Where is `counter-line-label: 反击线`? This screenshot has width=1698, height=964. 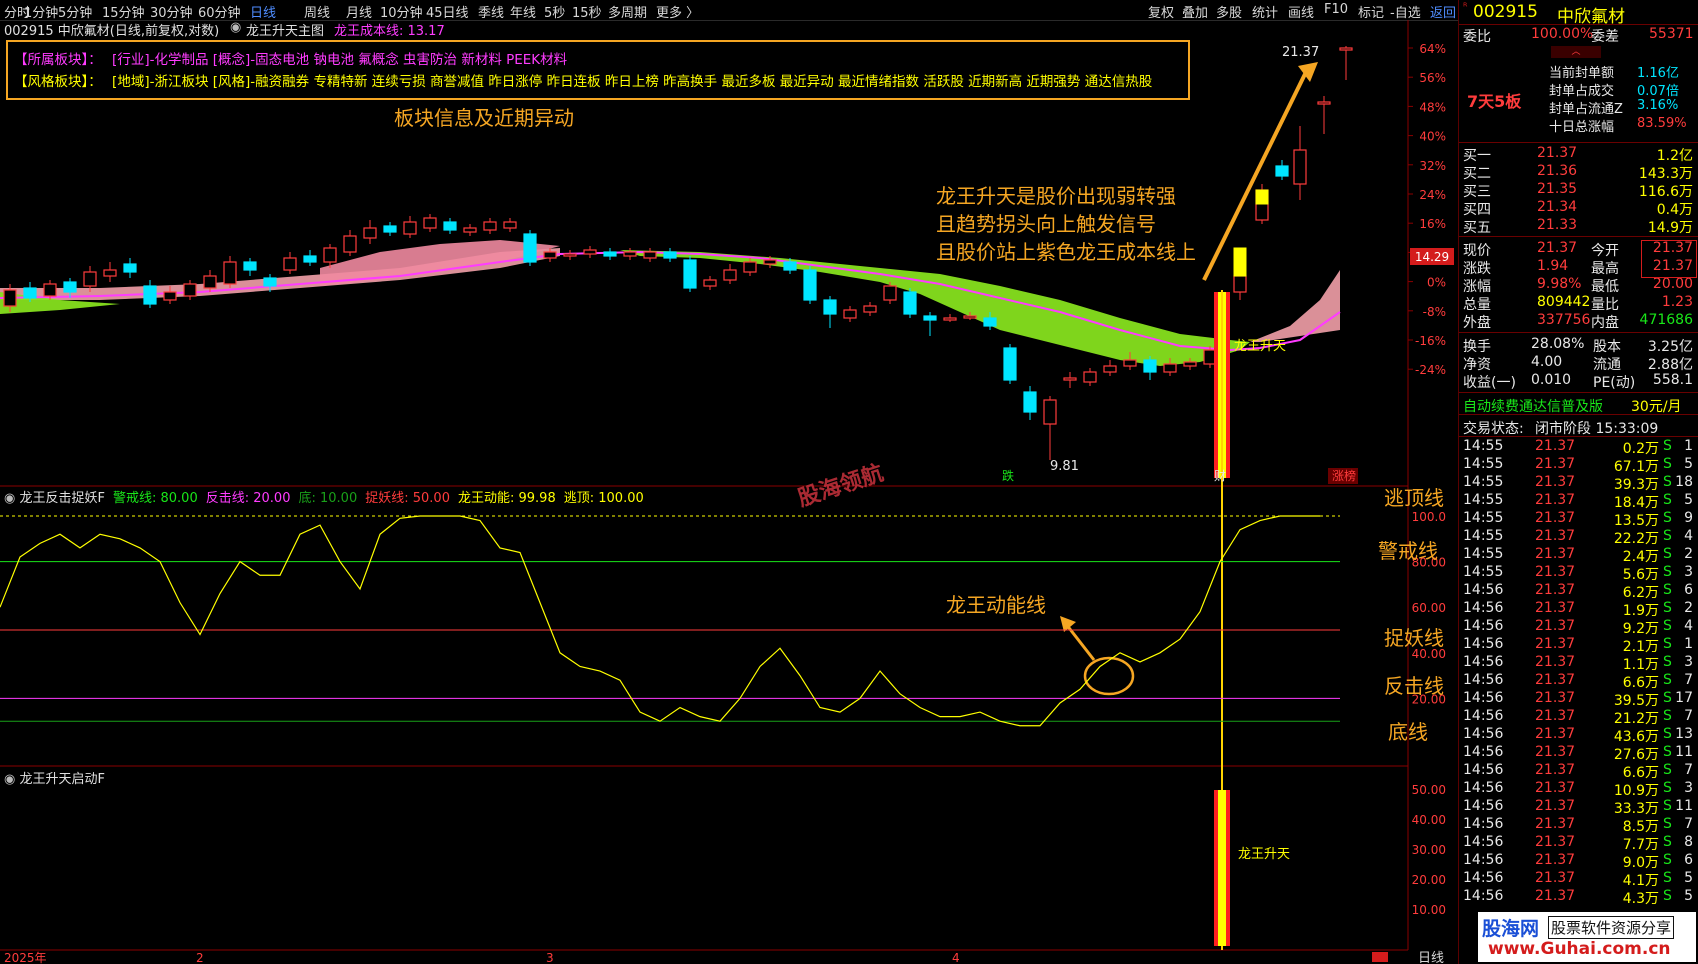 counter-line-label: 反击线 is located at coordinates (1414, 686).